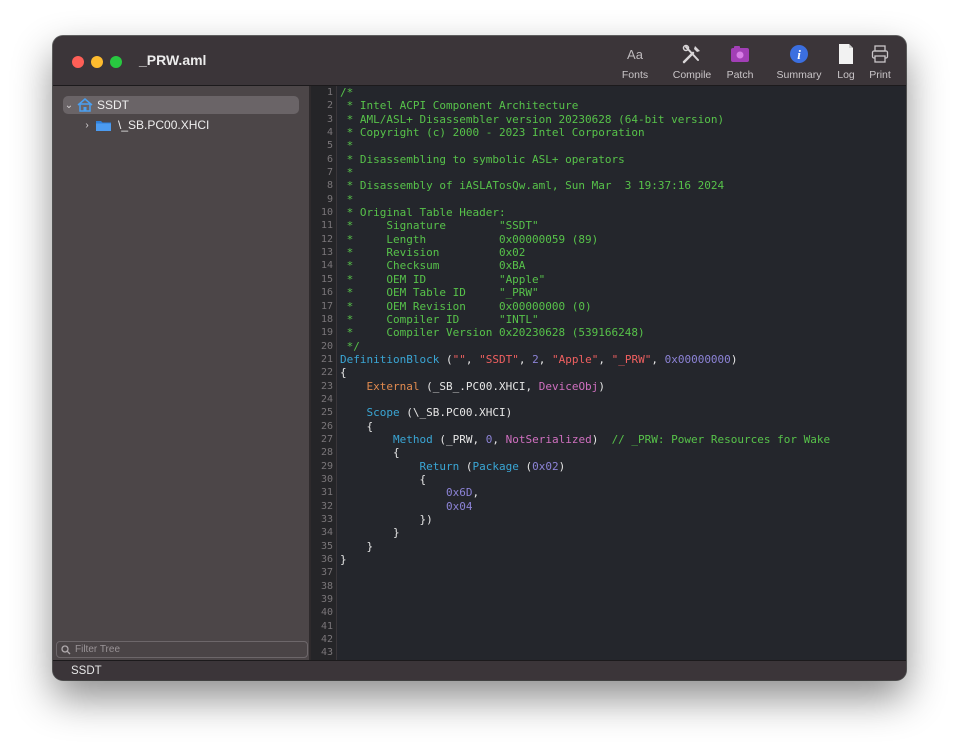 This screenshot has width=960, height=750. Describe the element at coordinates (495, 466) in the screenshot. I see `code-token: Package` at that location.